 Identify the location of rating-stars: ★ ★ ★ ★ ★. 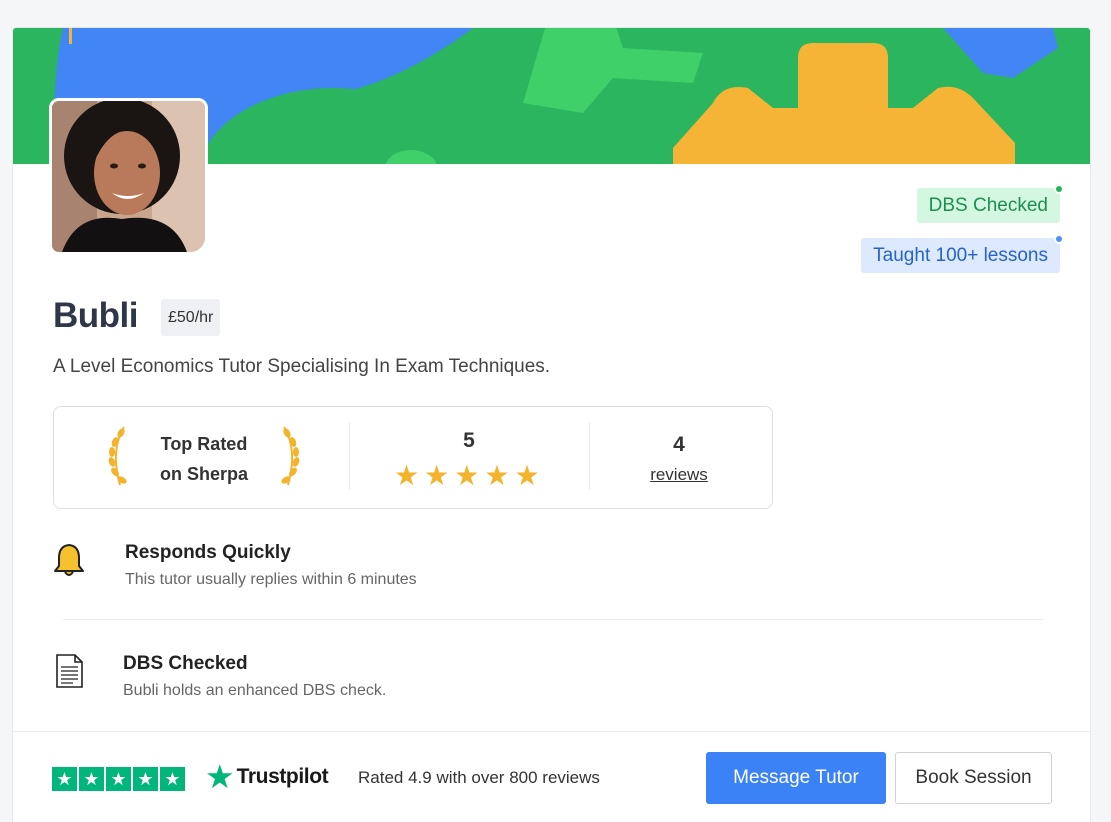
(467, 476).